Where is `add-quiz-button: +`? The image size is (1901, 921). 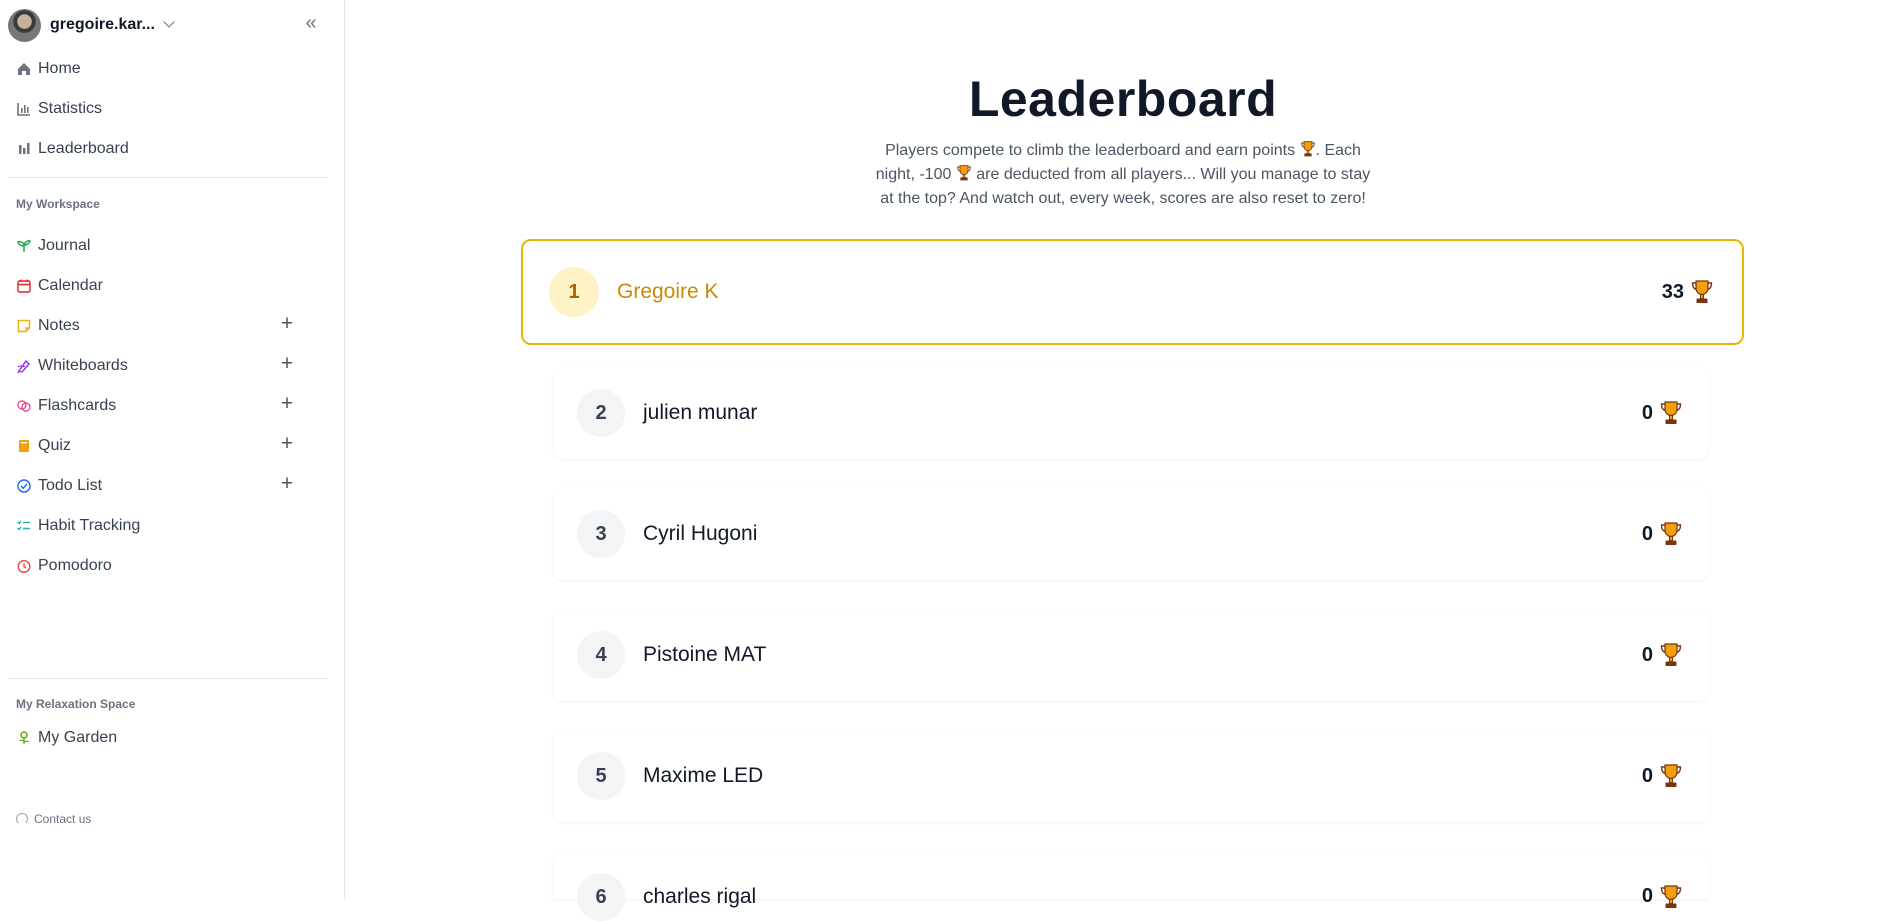
add-quiz-button: + is located at coordinates (287, 444).